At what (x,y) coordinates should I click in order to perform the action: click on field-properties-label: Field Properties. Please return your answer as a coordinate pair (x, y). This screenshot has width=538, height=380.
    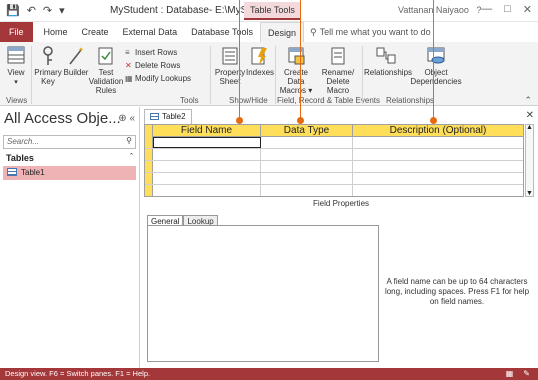
    Looking at the image, I should click on (341, 203).